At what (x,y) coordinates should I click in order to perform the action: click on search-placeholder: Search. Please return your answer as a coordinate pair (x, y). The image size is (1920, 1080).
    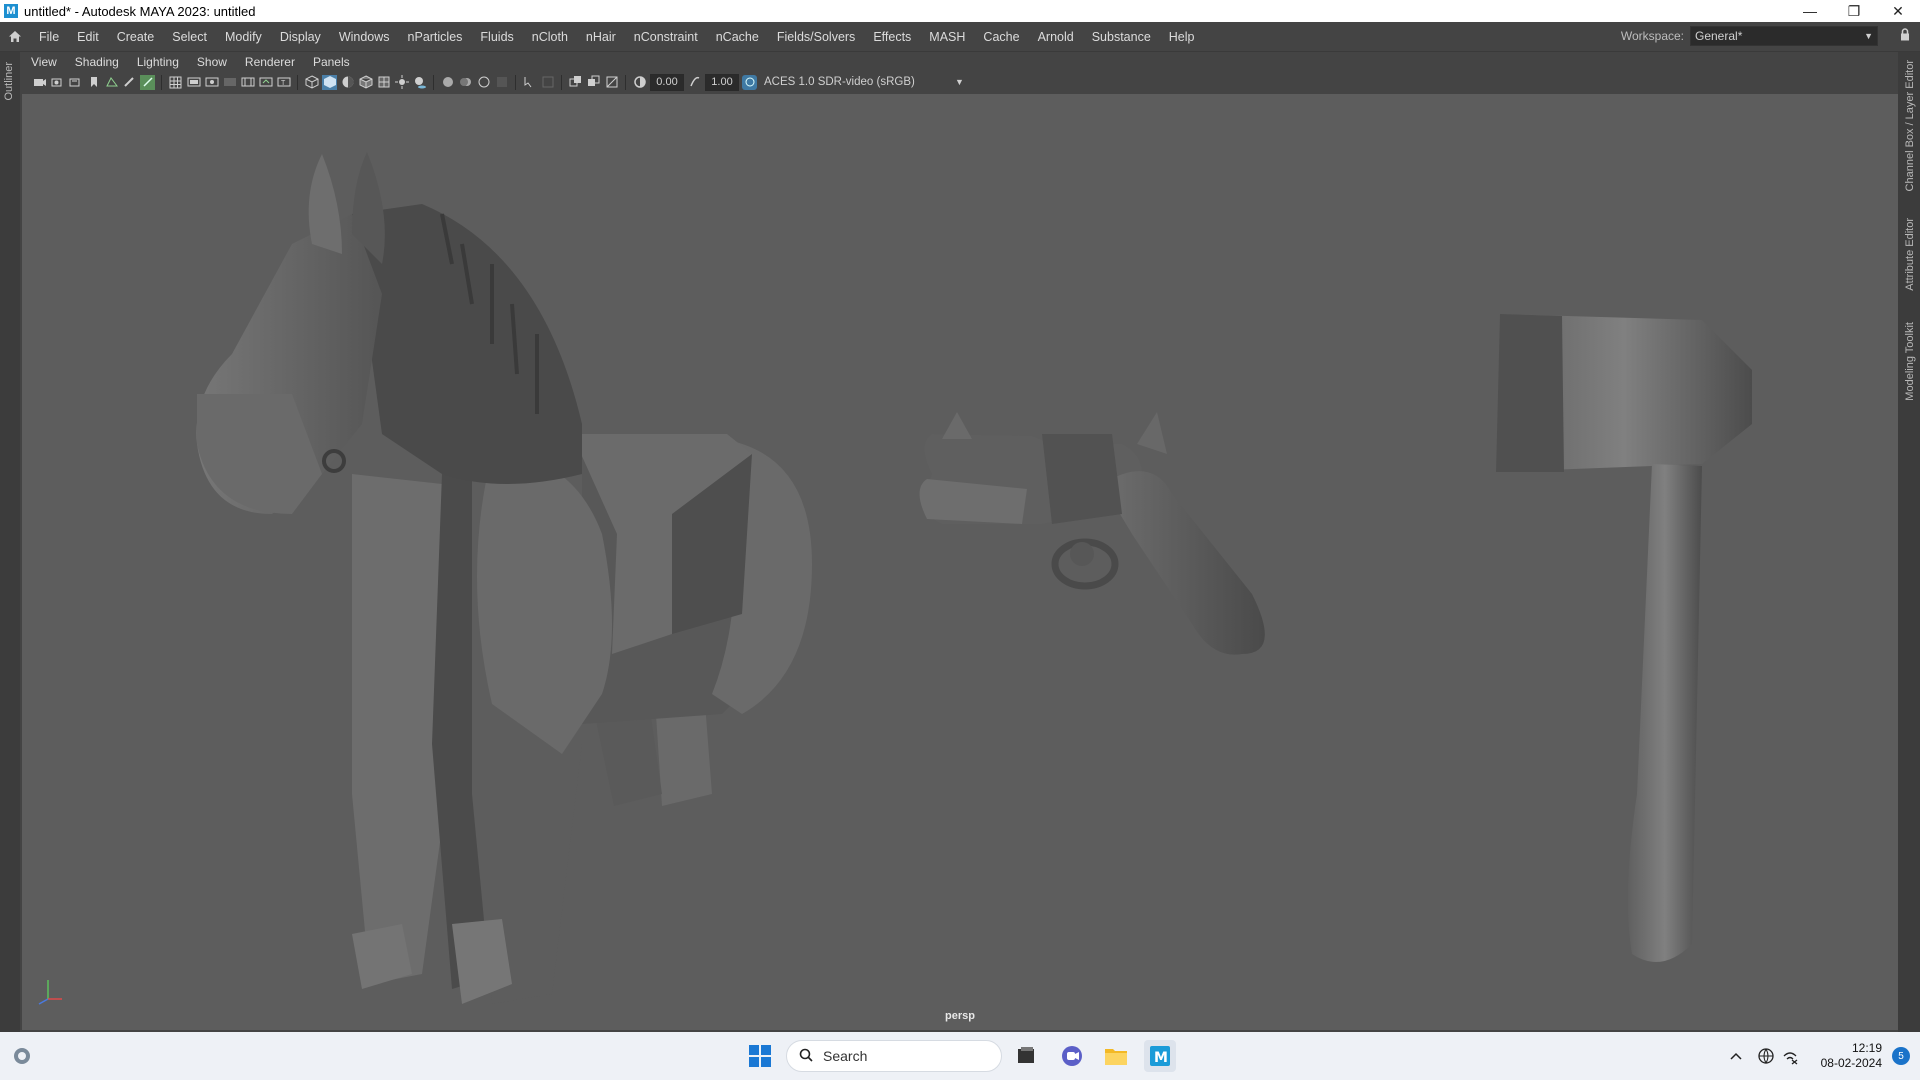
    Looking at the image, I should click on (845, 1056).